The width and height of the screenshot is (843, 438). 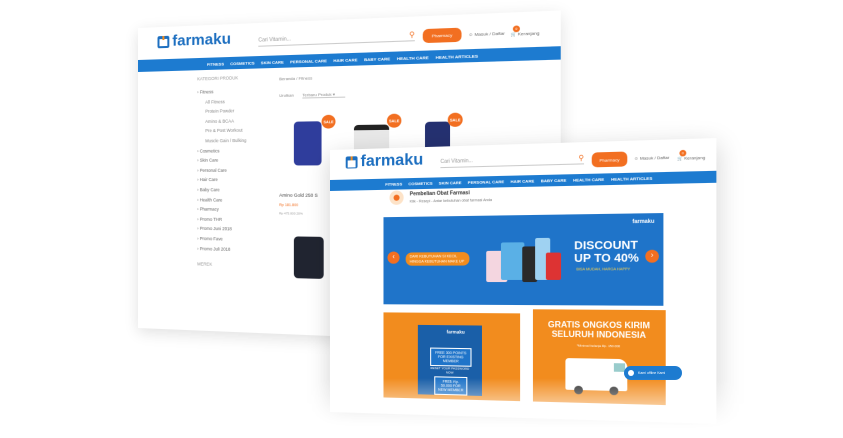 I want to click on product-name: Amino Gold 250 S, so click(x=298, y=195).